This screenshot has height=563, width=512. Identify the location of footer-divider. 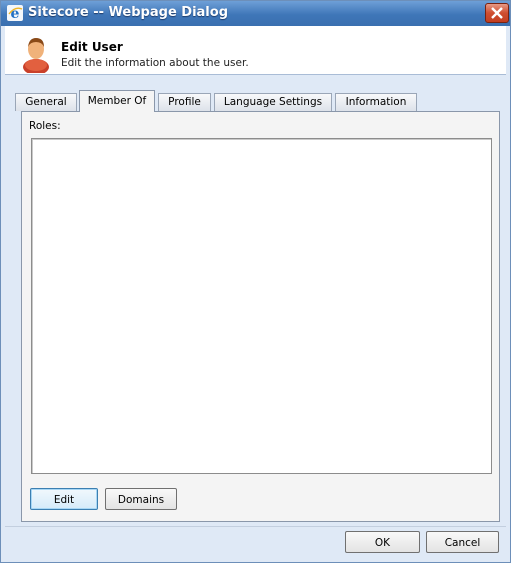
(255, 526).